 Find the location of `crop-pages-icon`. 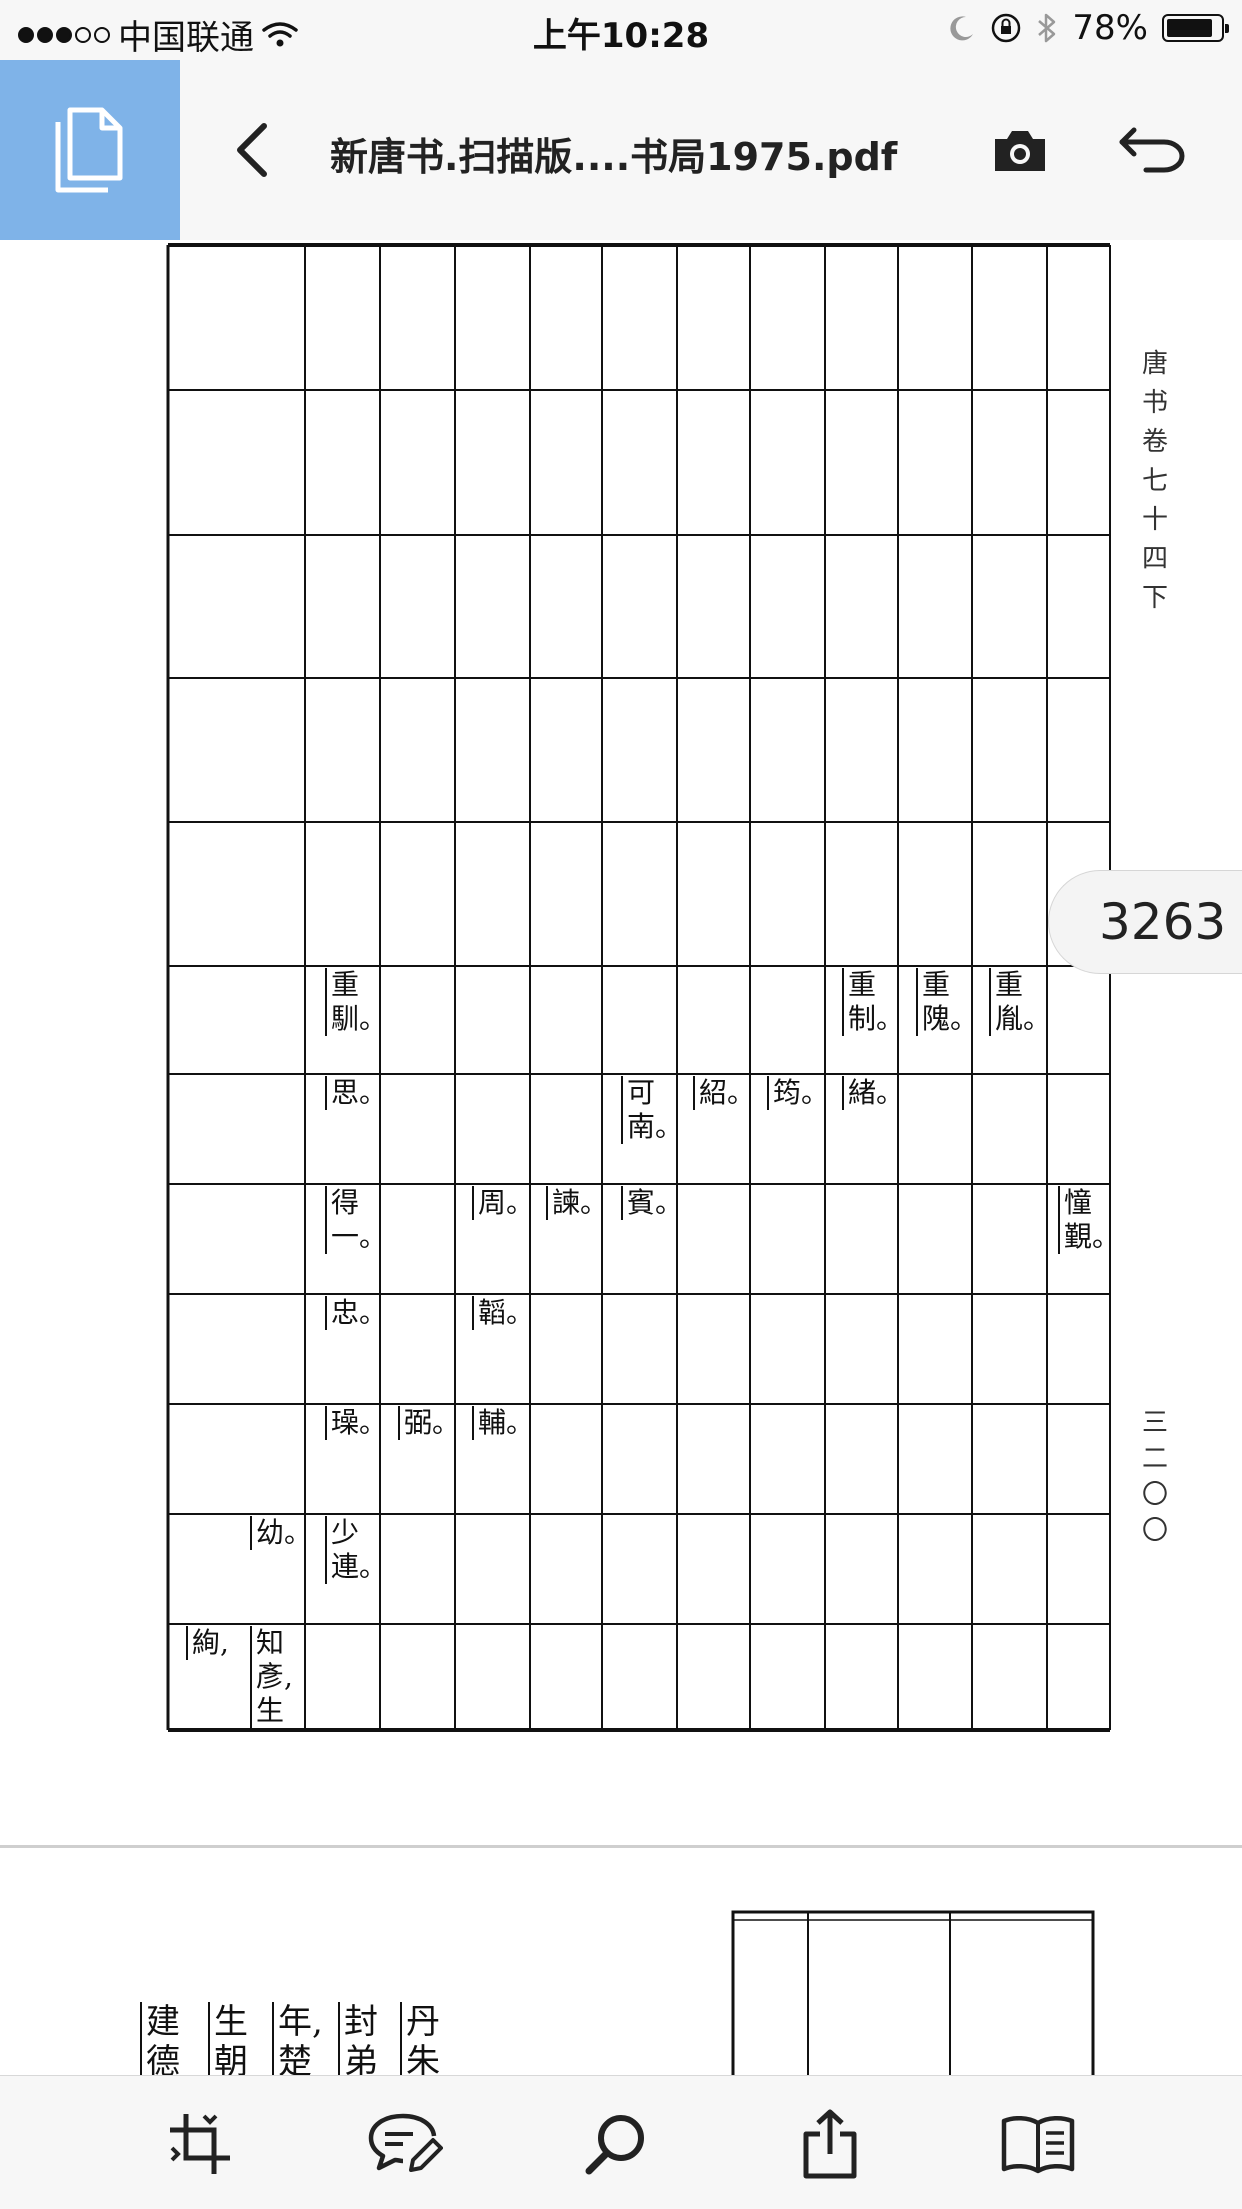

crop-pages-icon is located at coordinates (200, 2144).